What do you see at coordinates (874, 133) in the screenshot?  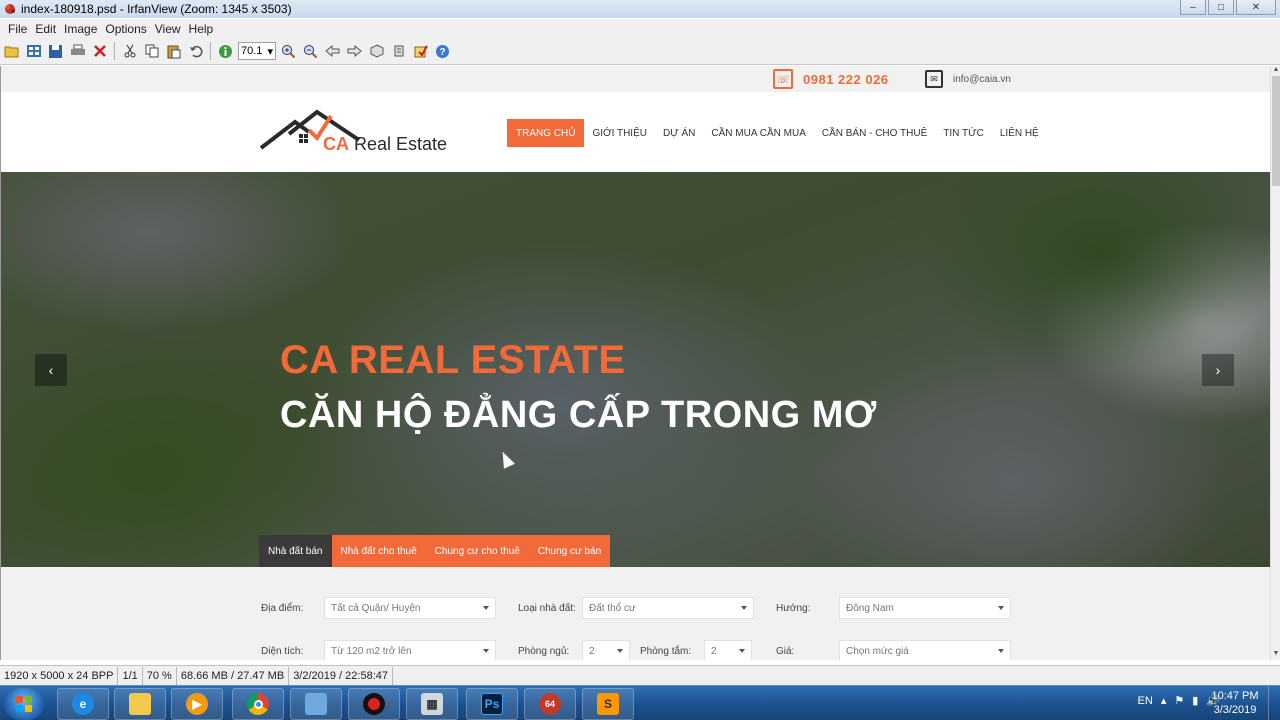 I see `nav-item-for-sale-rent: CẦN BÁN - CHO THUÊ` at bounding box center [874, 133].